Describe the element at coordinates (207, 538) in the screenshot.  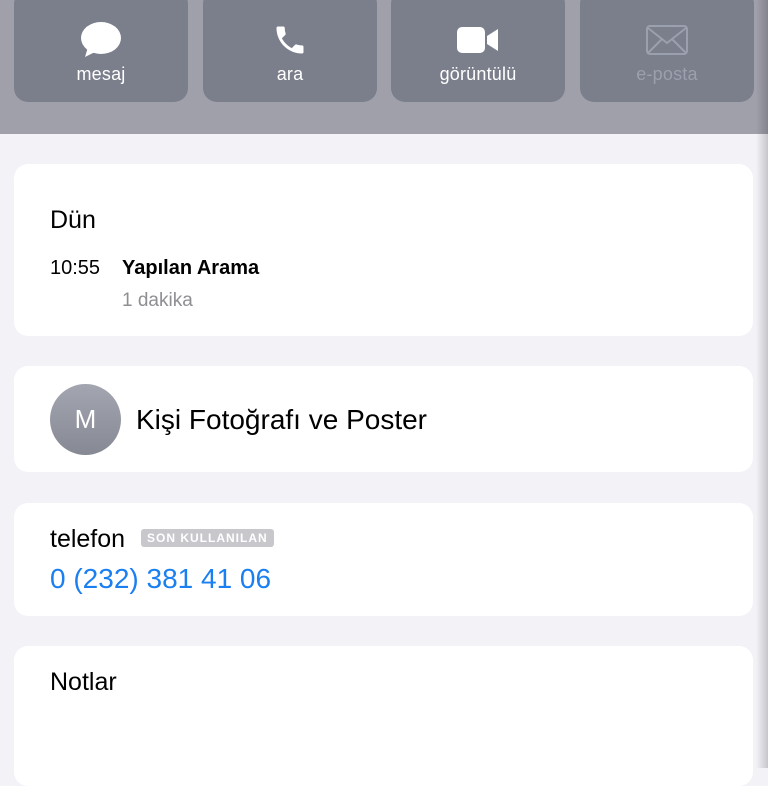
I see `last-used-badge: SON KULLANILAN` at that location.